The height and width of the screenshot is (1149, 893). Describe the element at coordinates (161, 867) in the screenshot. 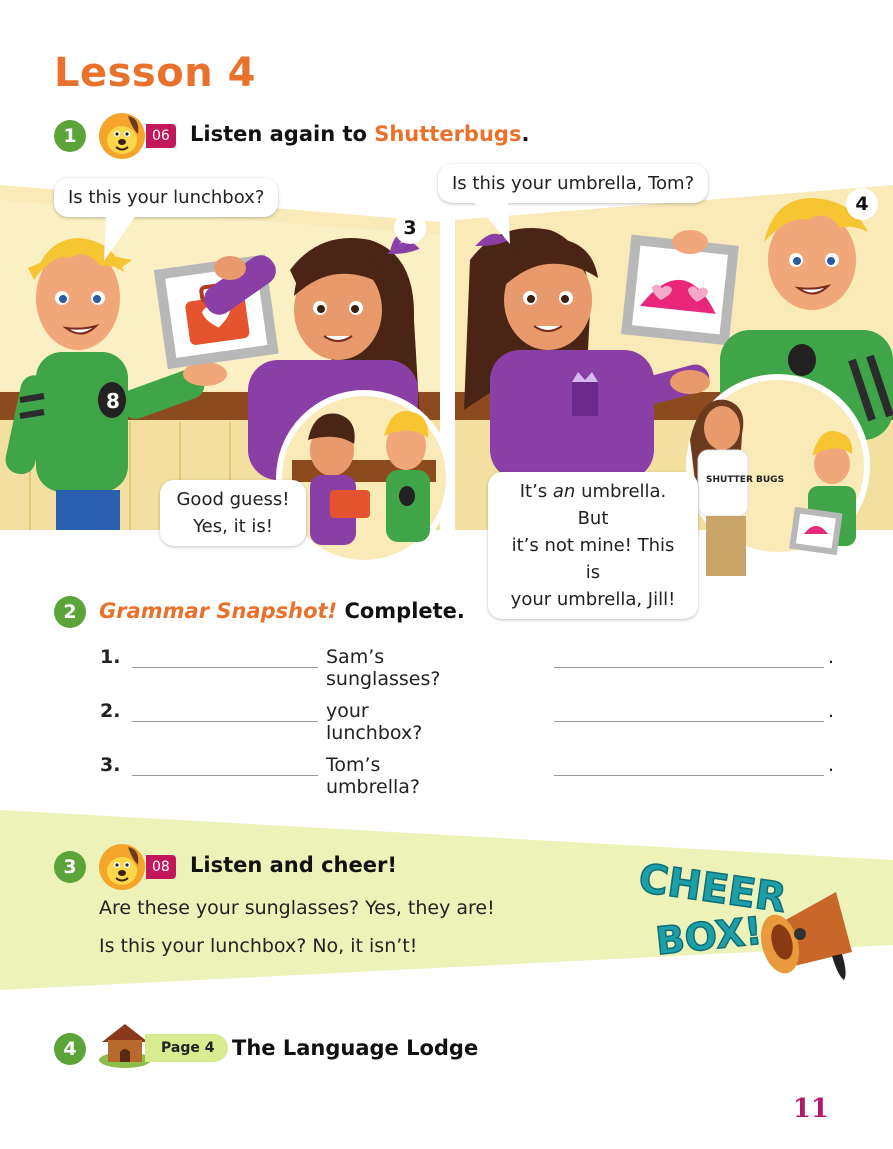

I see `track-badge-08: 08` at that location.